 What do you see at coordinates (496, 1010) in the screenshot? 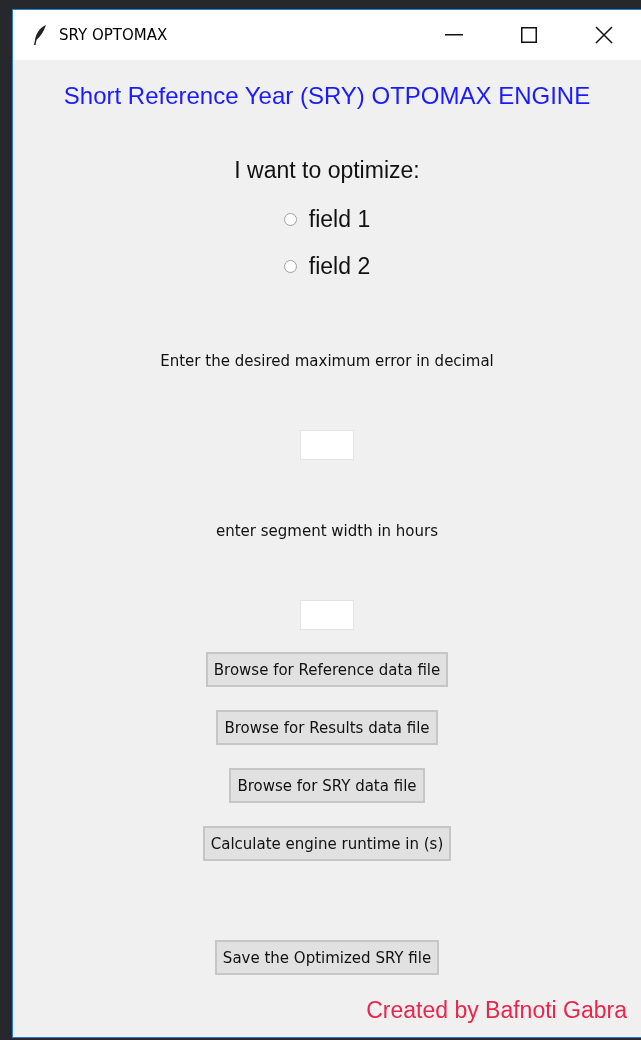
I see `credit-text: Created by Bafnoti Gabra` at bounding box center [496, 1010].